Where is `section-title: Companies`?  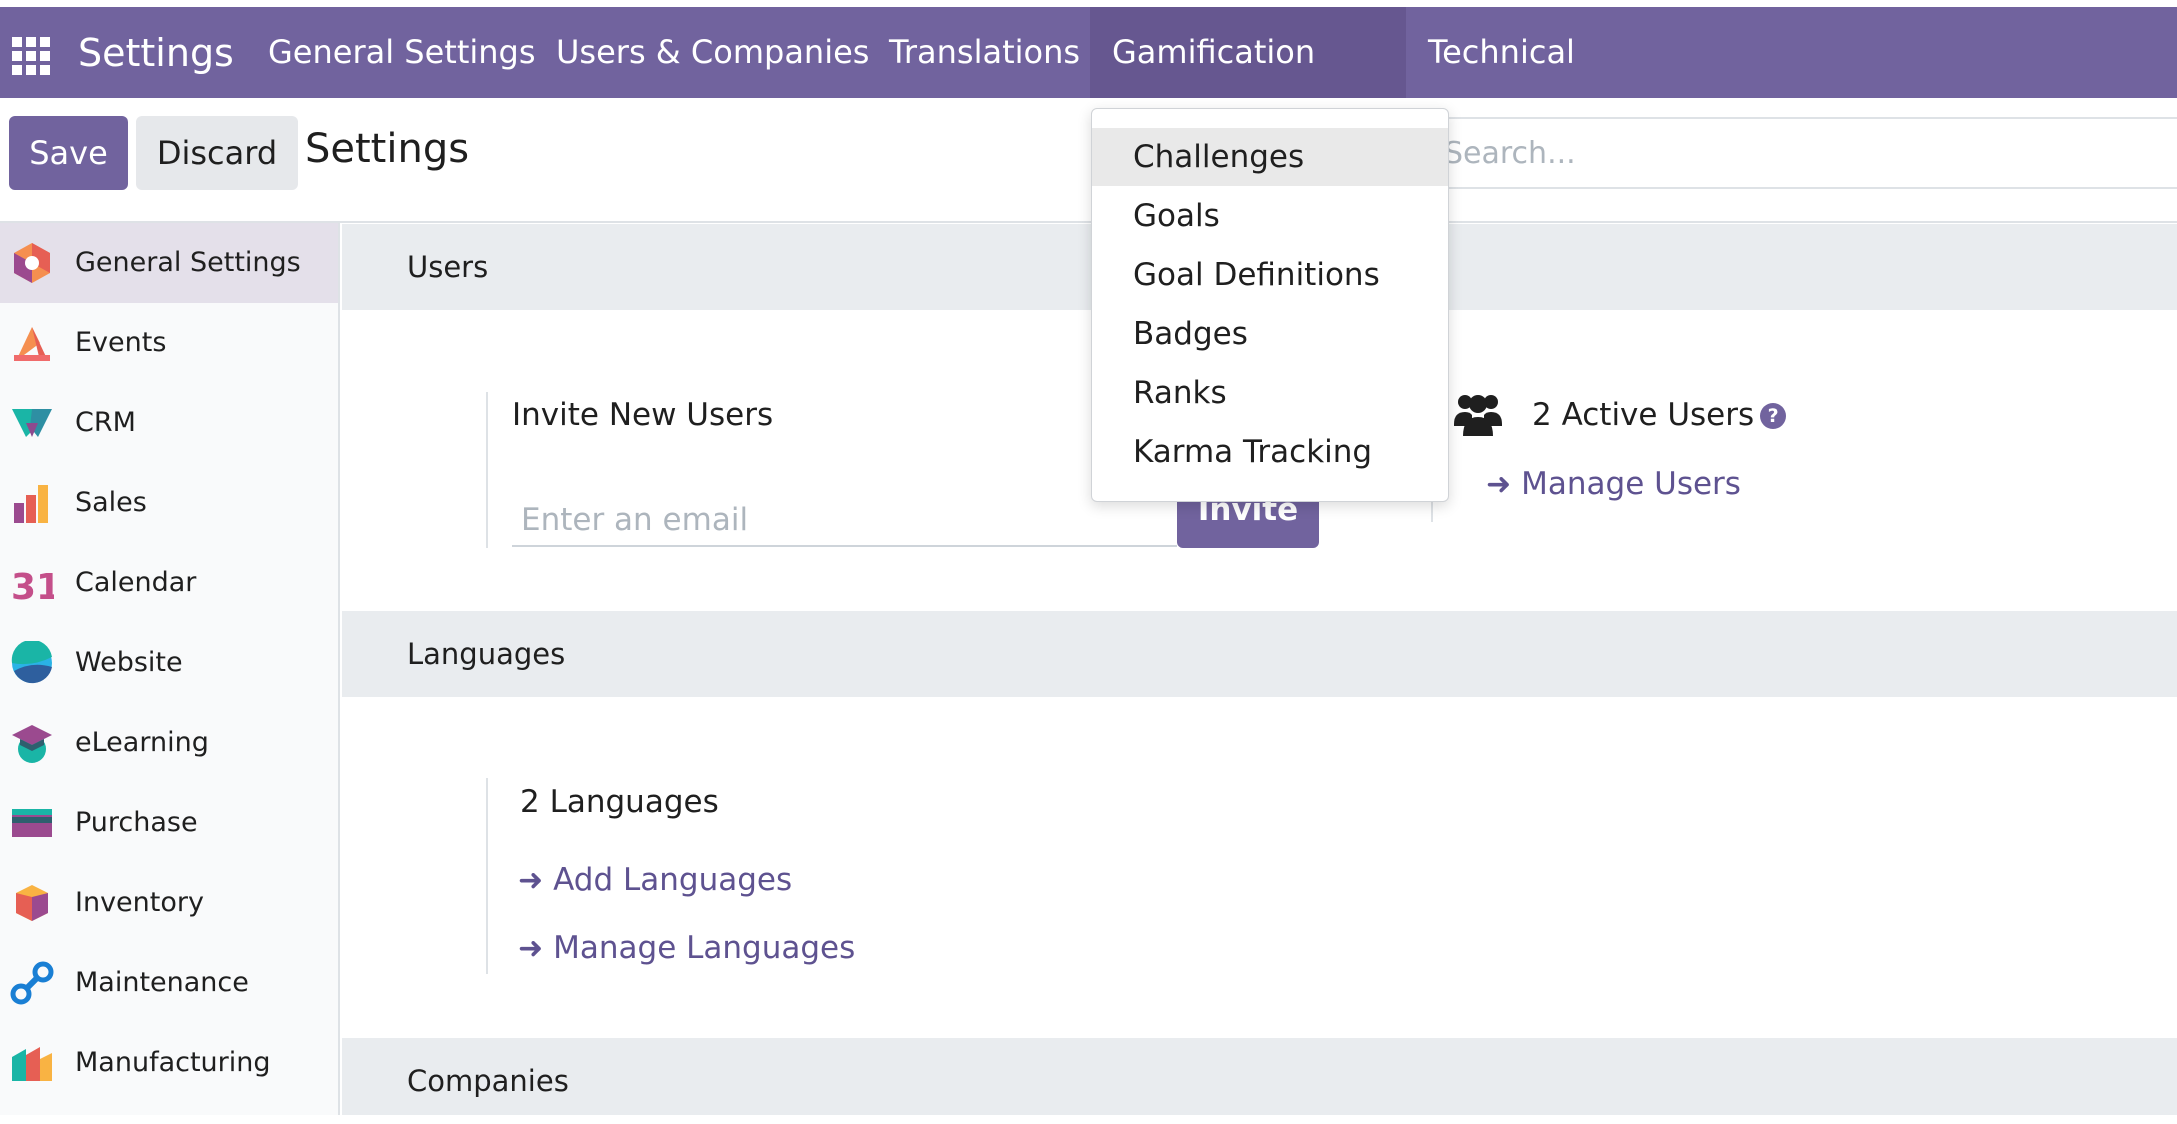
section-title: Companies is located at coordinates (488, 1081).